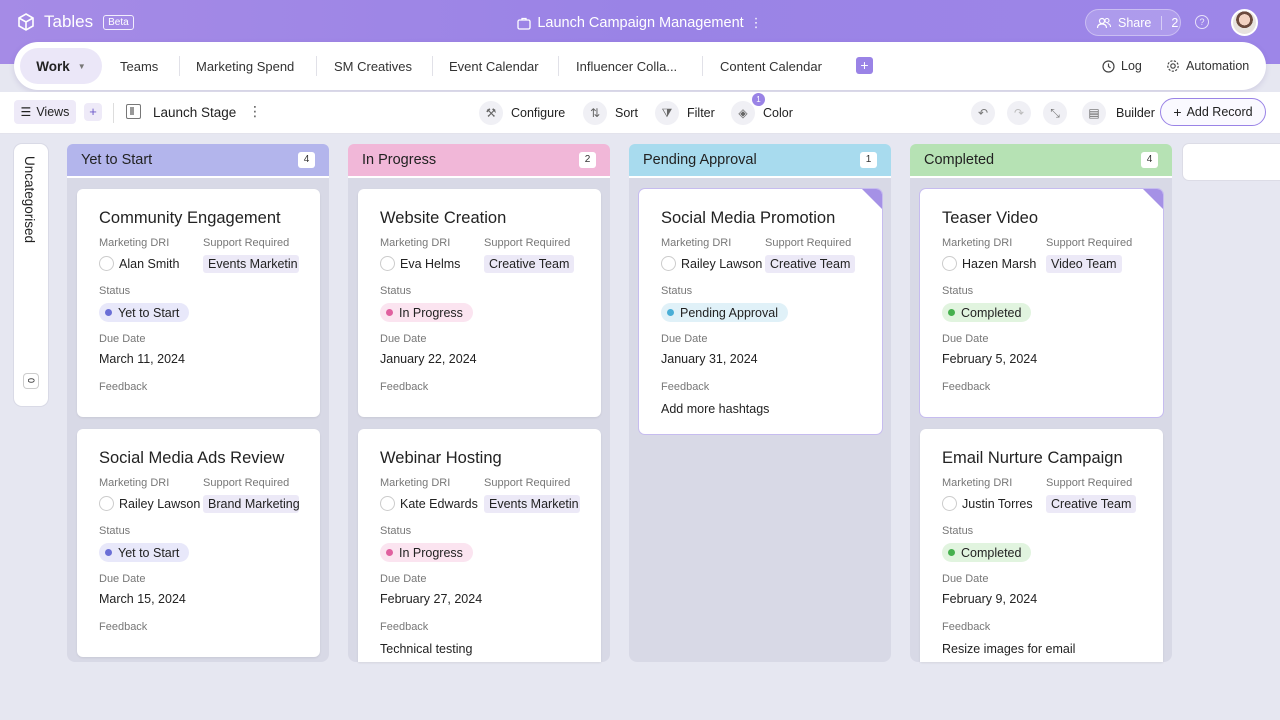 Image resolution: width=1280 pixels, height=720 pixels. Describe the element at coordinates (194, 112) in the screenshot. I see `current-view-name: Launch Stage` at that location.